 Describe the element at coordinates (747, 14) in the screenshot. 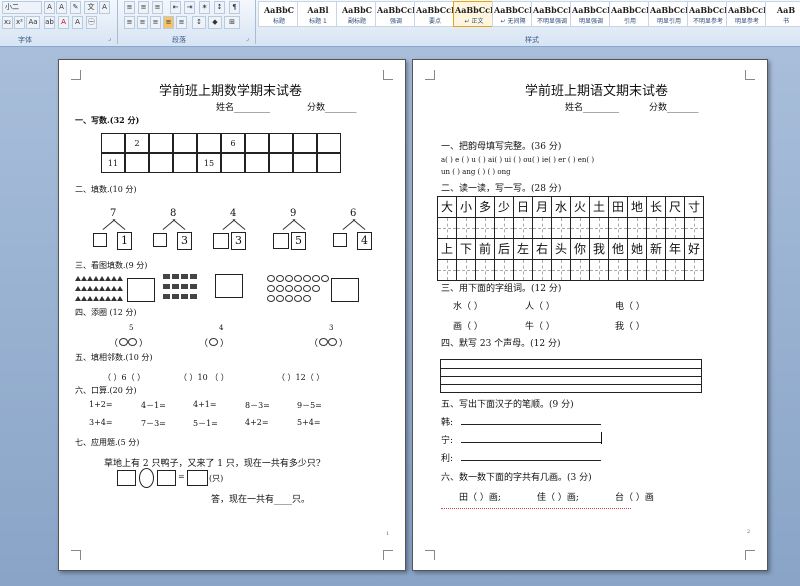

I see `style-card: AaBbCcI 明显参考` at that location.